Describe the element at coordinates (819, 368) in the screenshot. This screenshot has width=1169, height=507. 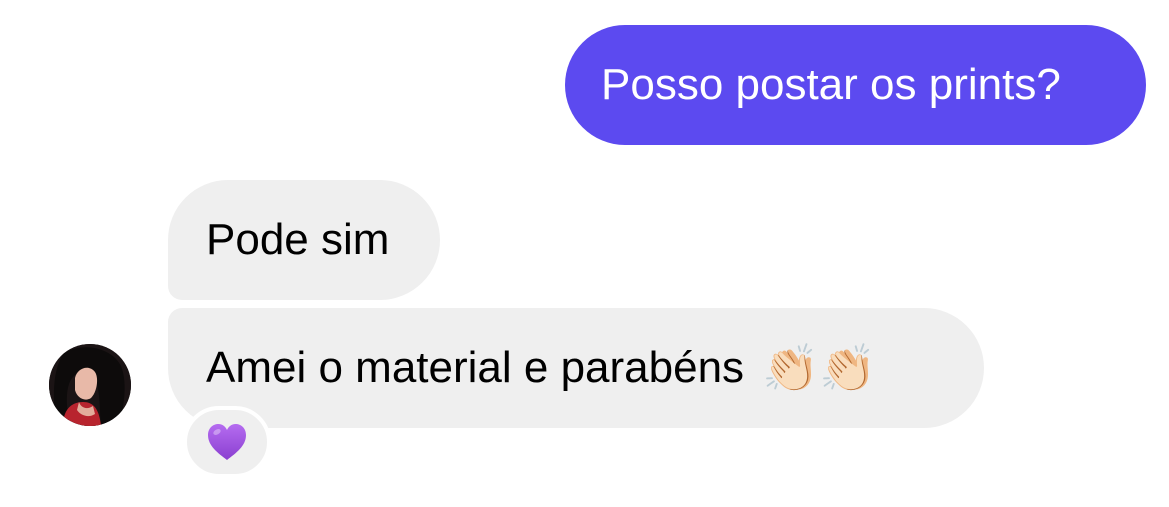
I see `clapping-hands-icon: 👏🏻👏🏻` at that location.